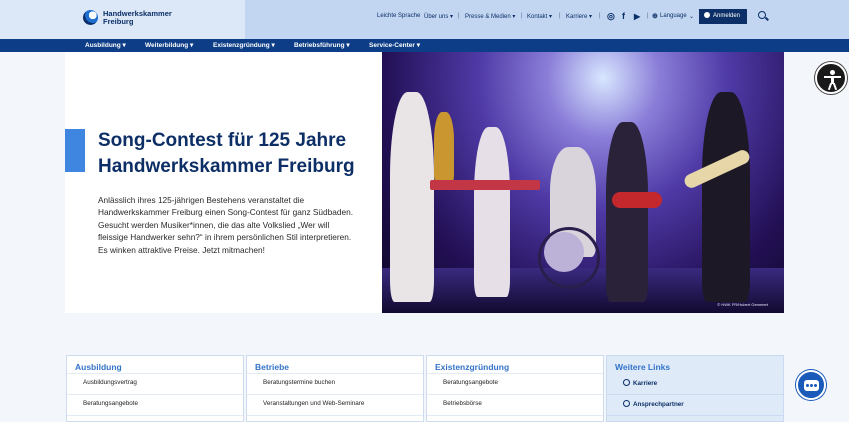 The image size is (849, 422). What do you see at coordinates (707, 15) in the screenshot?
I see `user-icon` at bounding box center [707, 15].